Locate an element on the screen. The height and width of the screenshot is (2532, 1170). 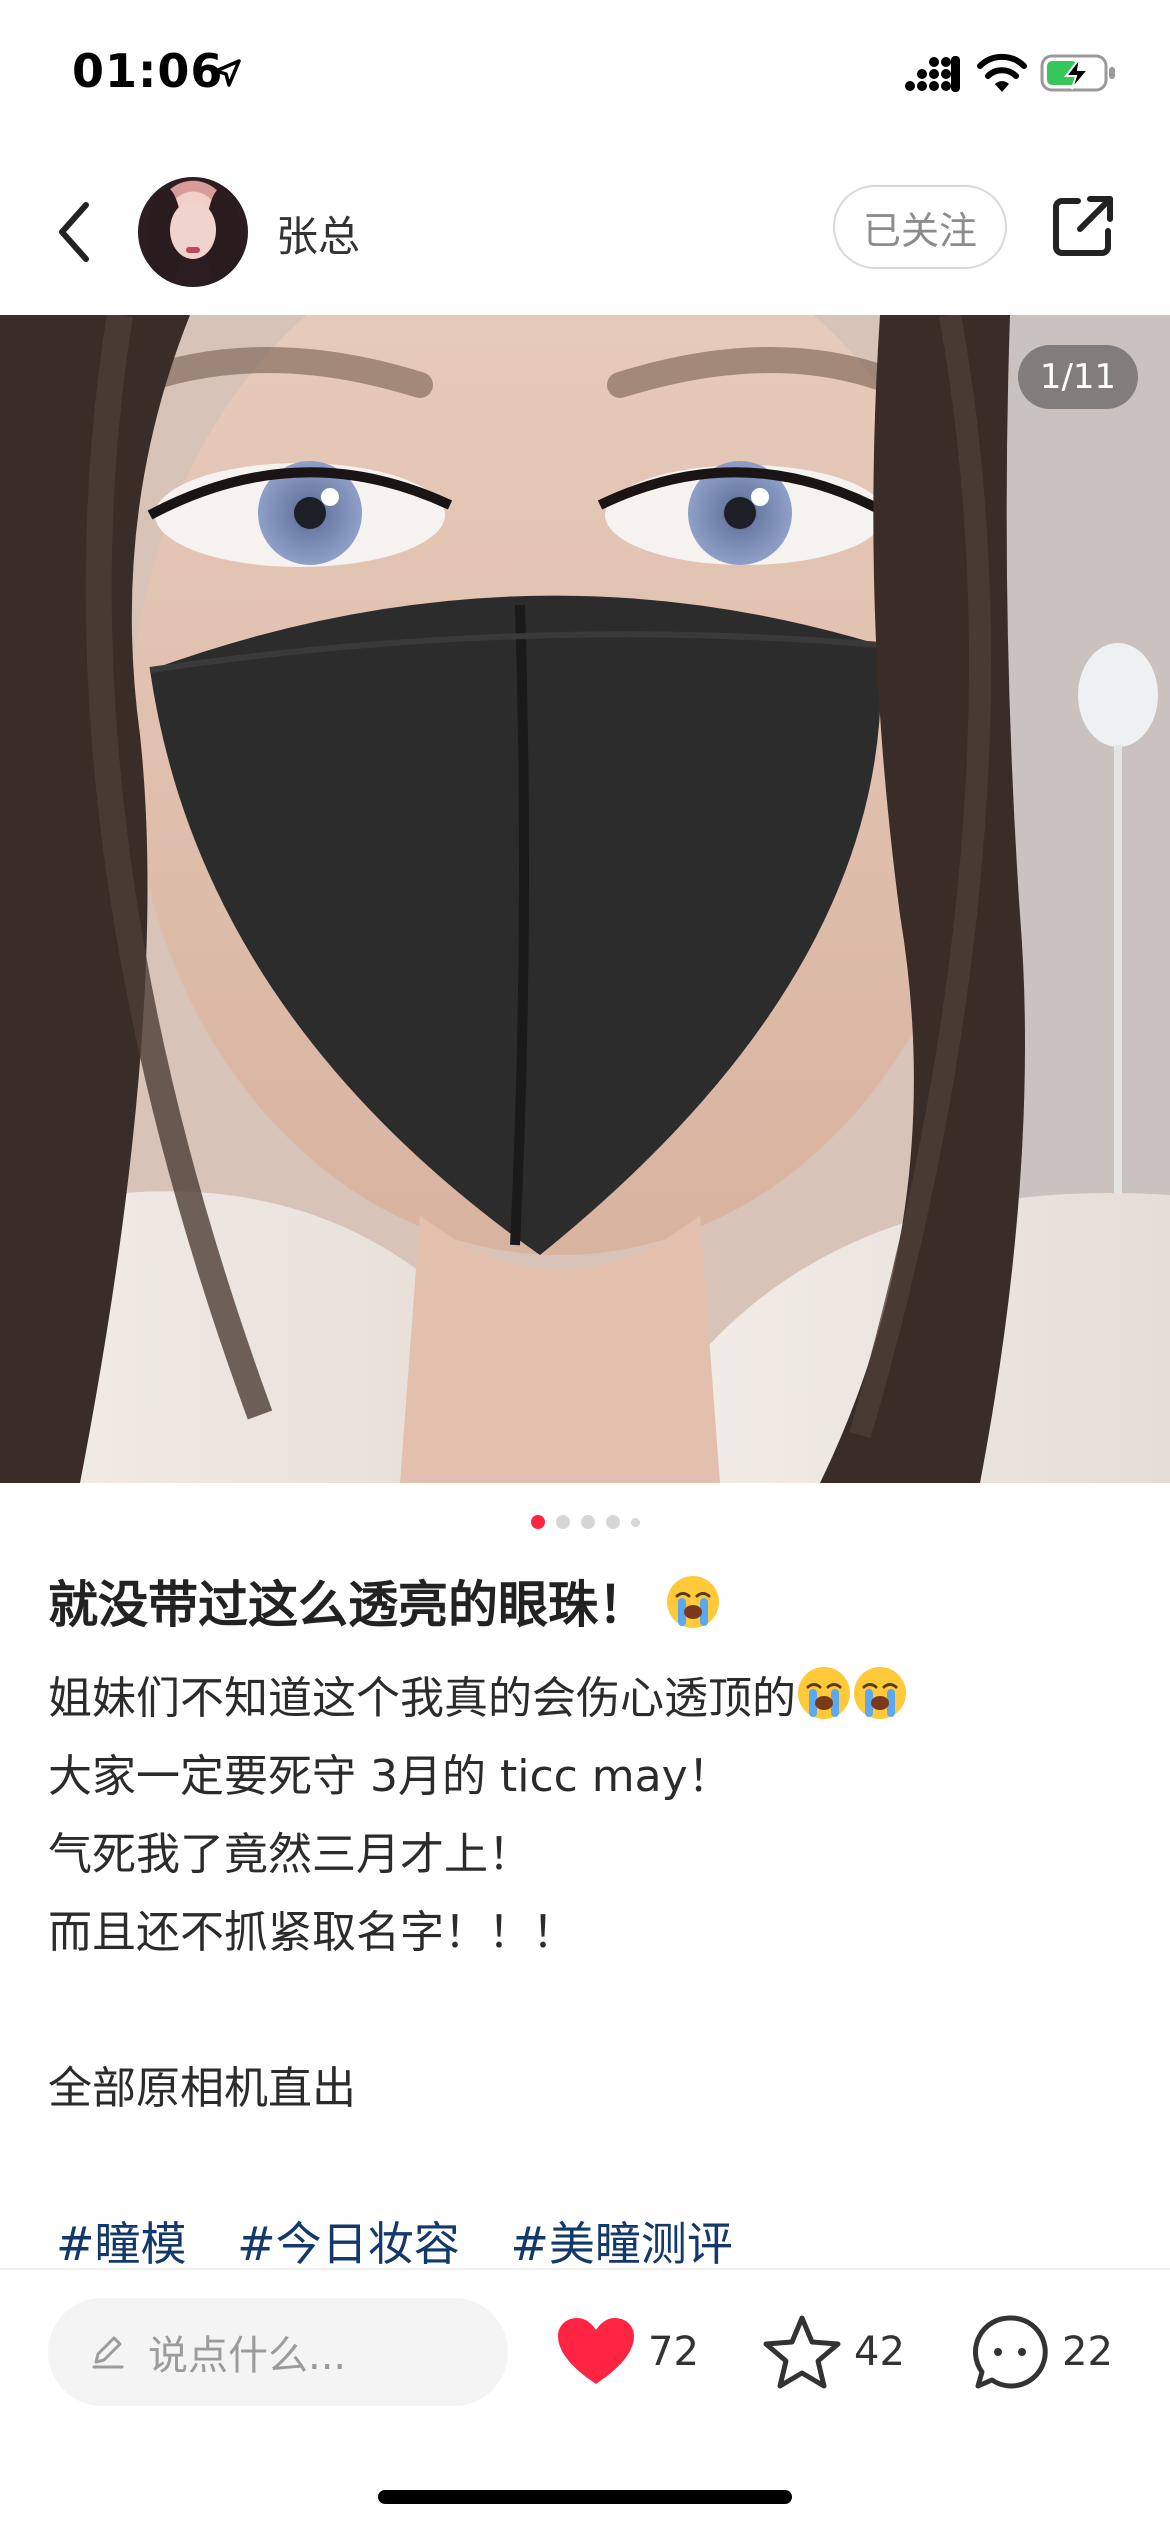
star-icon is located at coordinates (802, 2352).